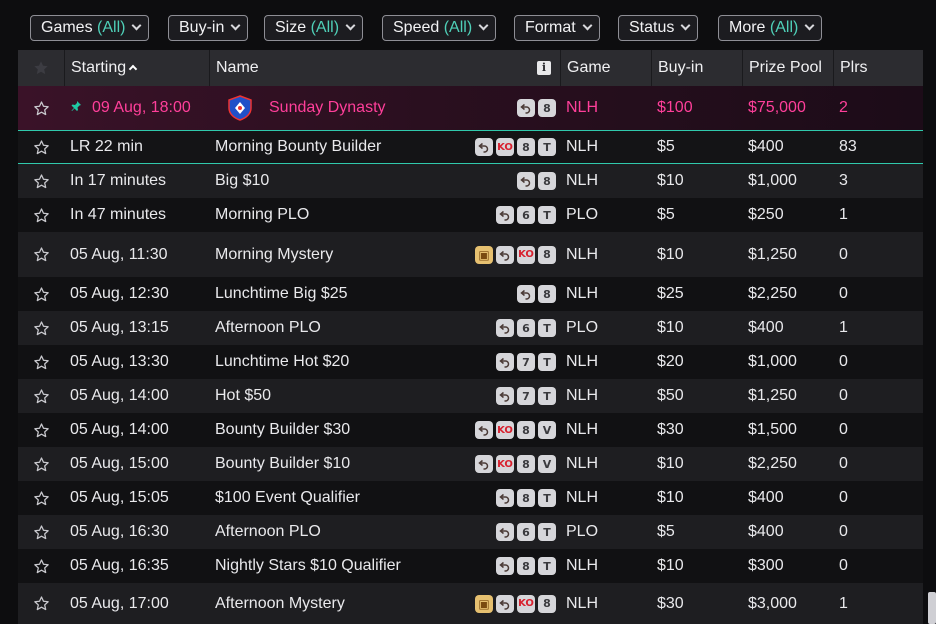 This screenshot has width=936, height=624. What do you see at coordinates (932, 608) in the screenshot?
I see `scrollbar-thumb` at bounding box center [932, 608].